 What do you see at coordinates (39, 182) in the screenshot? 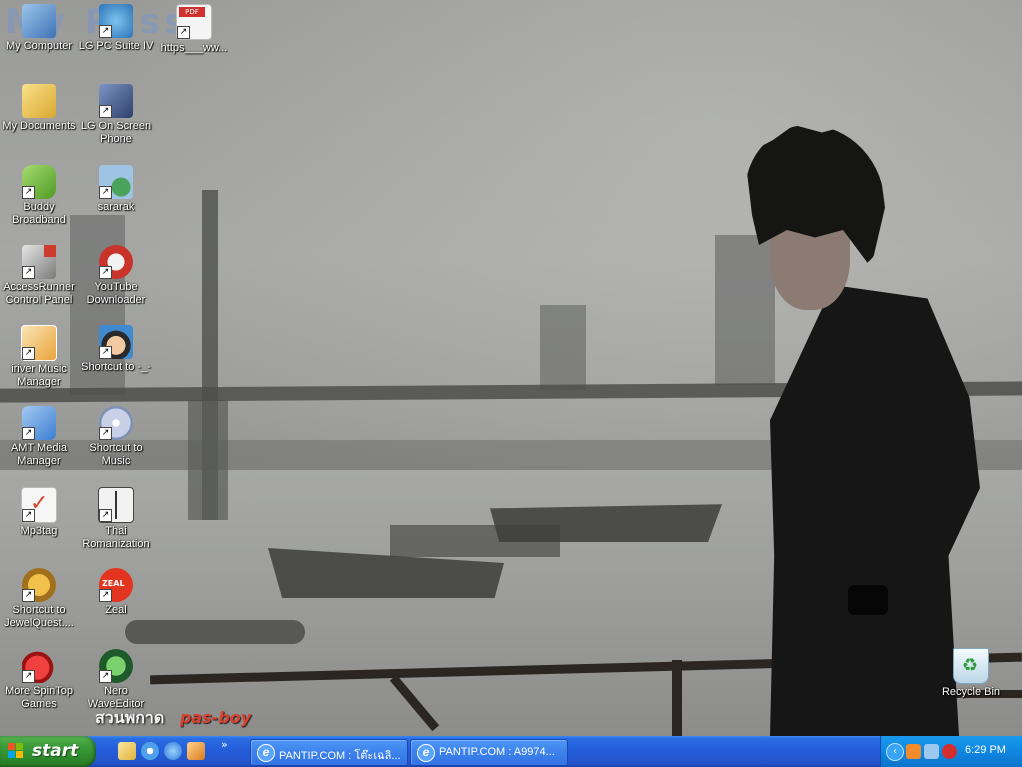
I see `buddy-broadband-icon: ↗` at bounding box center [39, 182].